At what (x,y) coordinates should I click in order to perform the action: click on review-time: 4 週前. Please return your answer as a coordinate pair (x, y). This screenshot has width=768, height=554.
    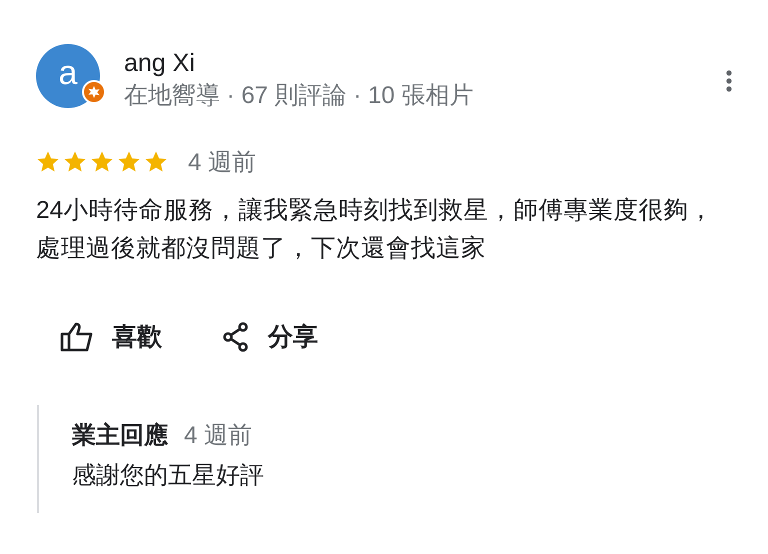
    Looking at the image, I should click on (222, 163).